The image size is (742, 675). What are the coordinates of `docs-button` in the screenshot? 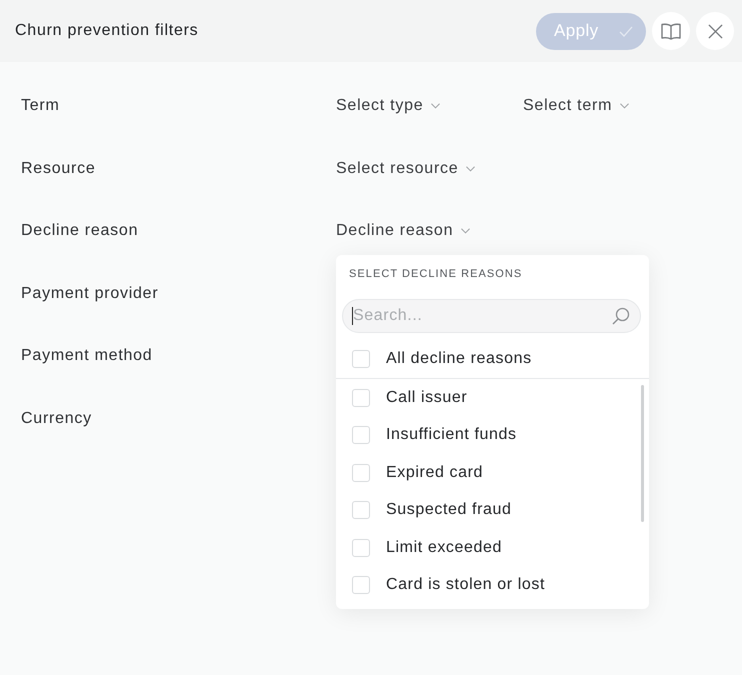 It's located at (671, 31).